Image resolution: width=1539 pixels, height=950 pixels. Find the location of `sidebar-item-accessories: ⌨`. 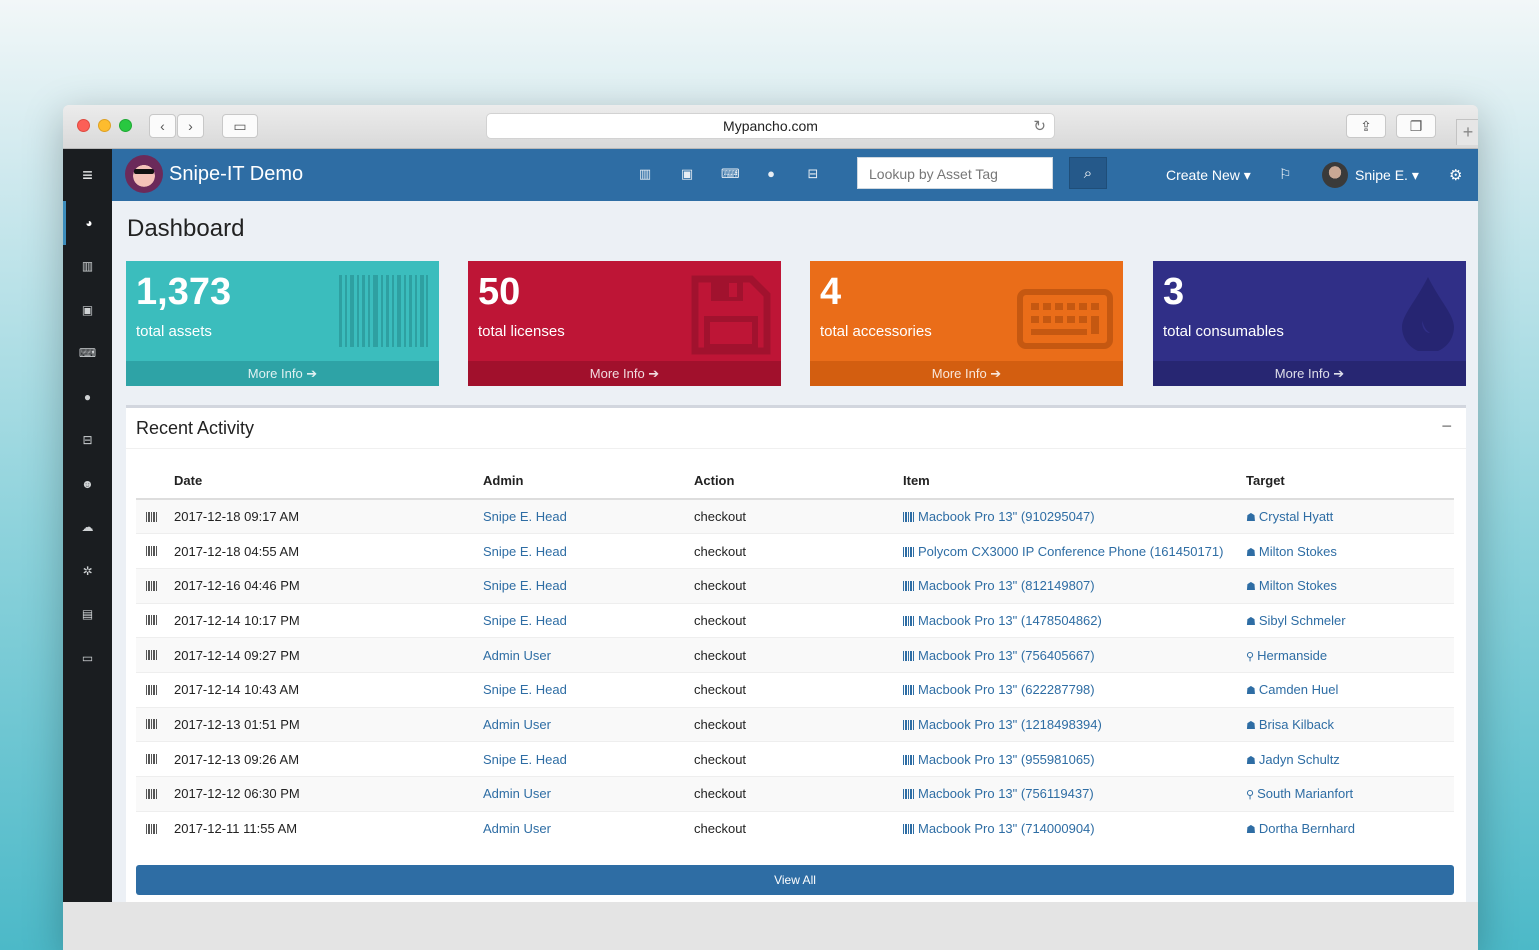

sidebar-item-accessories: ⌨ is located at coordinates (87, 354).